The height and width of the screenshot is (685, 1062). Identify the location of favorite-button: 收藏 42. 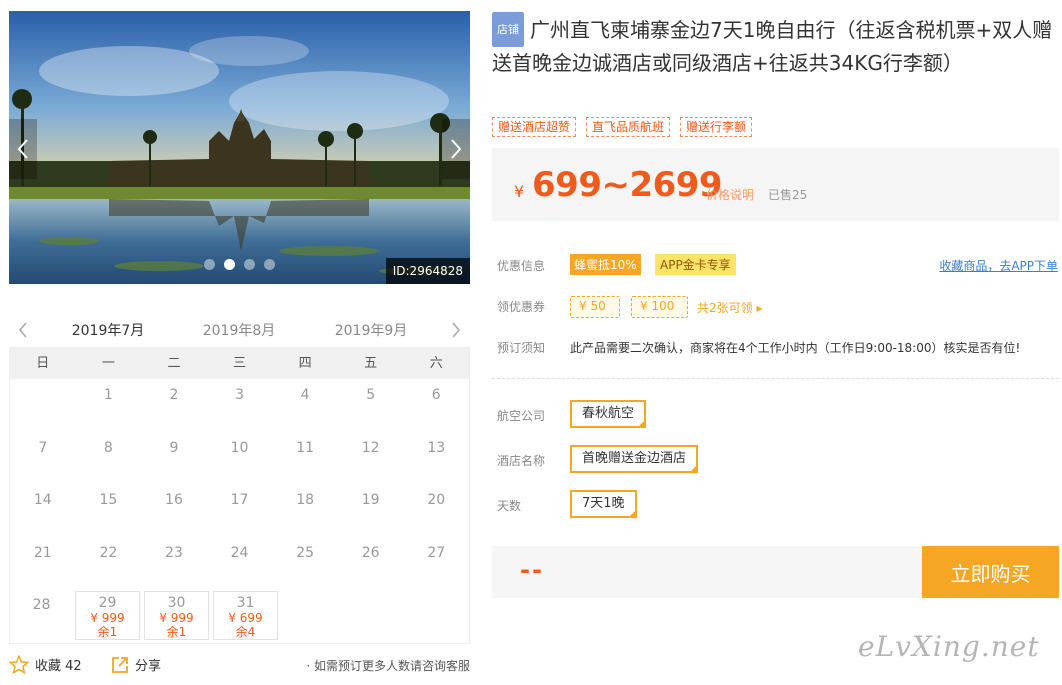
(45, 664).